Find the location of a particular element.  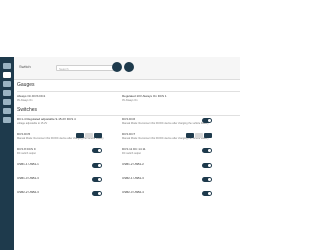

switch-label: DC1-4 Regulated adjustable 9-15.2V DCS 4 is located at coordinates (46, 119).